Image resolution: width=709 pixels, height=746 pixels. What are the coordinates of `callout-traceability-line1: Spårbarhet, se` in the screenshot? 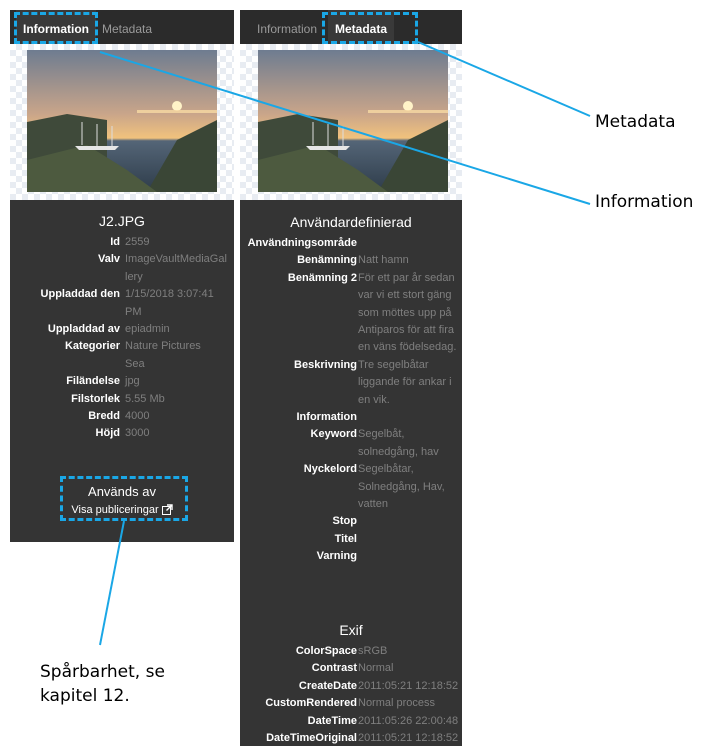 It's located at (102, 672).